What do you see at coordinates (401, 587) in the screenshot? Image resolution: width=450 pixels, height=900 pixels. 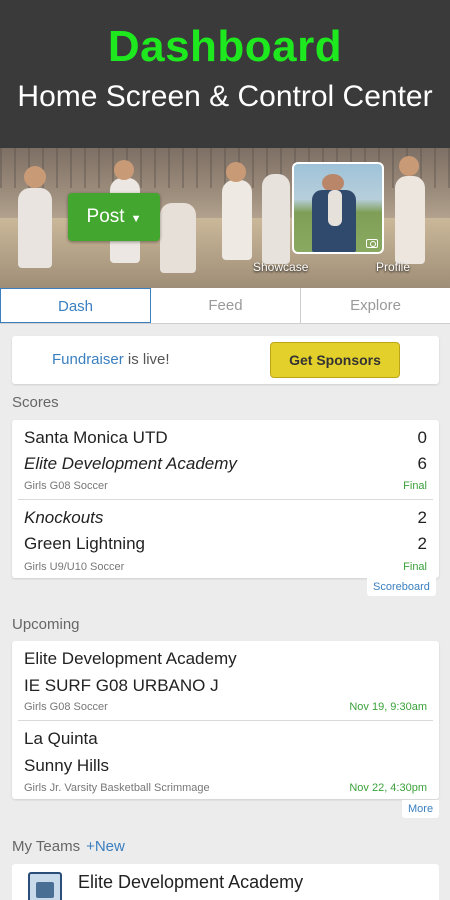 I see `scoreboard-link: Scoreboard` at bounding box center [401, 587].